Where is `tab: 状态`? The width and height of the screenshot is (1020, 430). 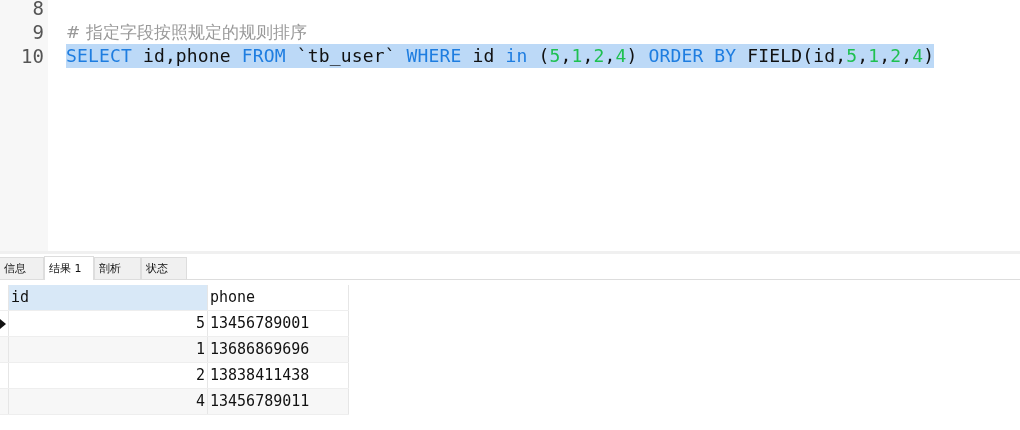 tab: 状态 is located at coordinates (164, 268).